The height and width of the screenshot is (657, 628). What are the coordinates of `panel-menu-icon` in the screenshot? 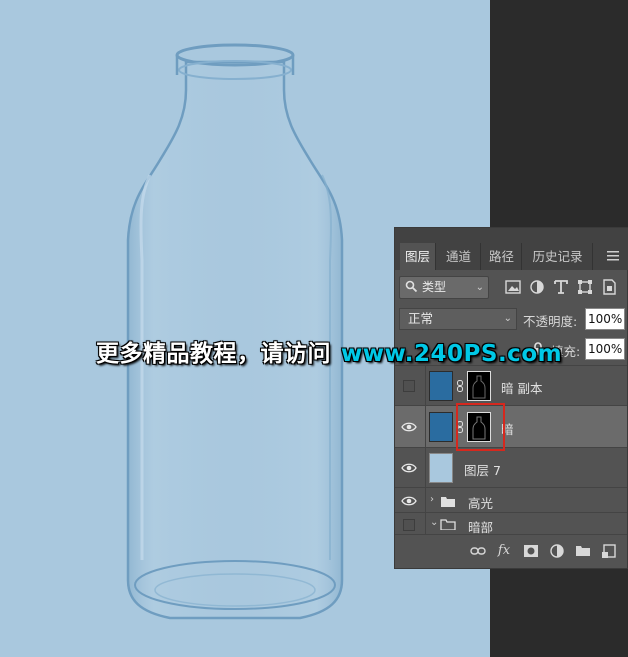 It's located at (613, 256).